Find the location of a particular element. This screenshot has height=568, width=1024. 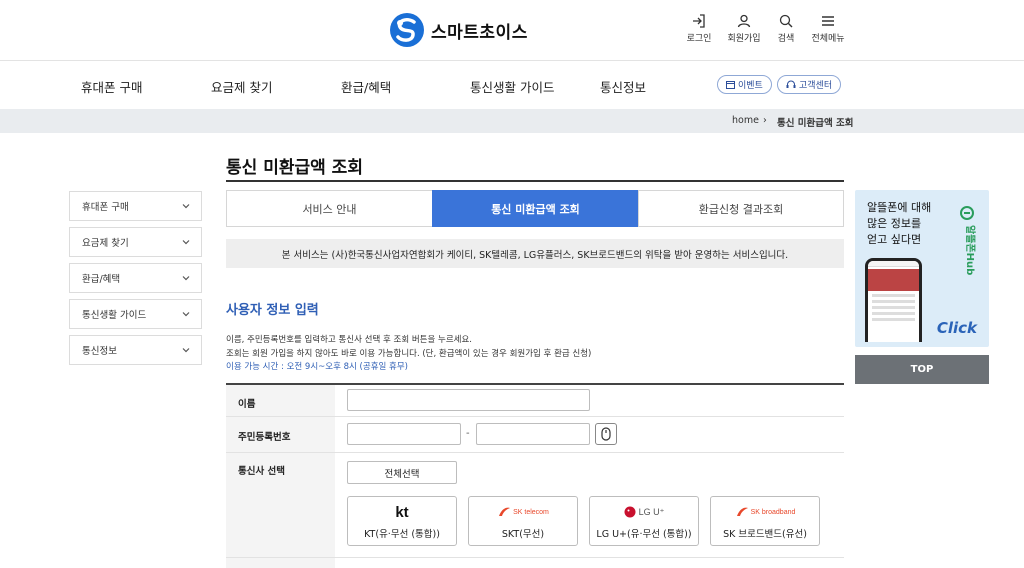

lgu-logo-icon: LG U⁺ is located at coordinates (644, 512).